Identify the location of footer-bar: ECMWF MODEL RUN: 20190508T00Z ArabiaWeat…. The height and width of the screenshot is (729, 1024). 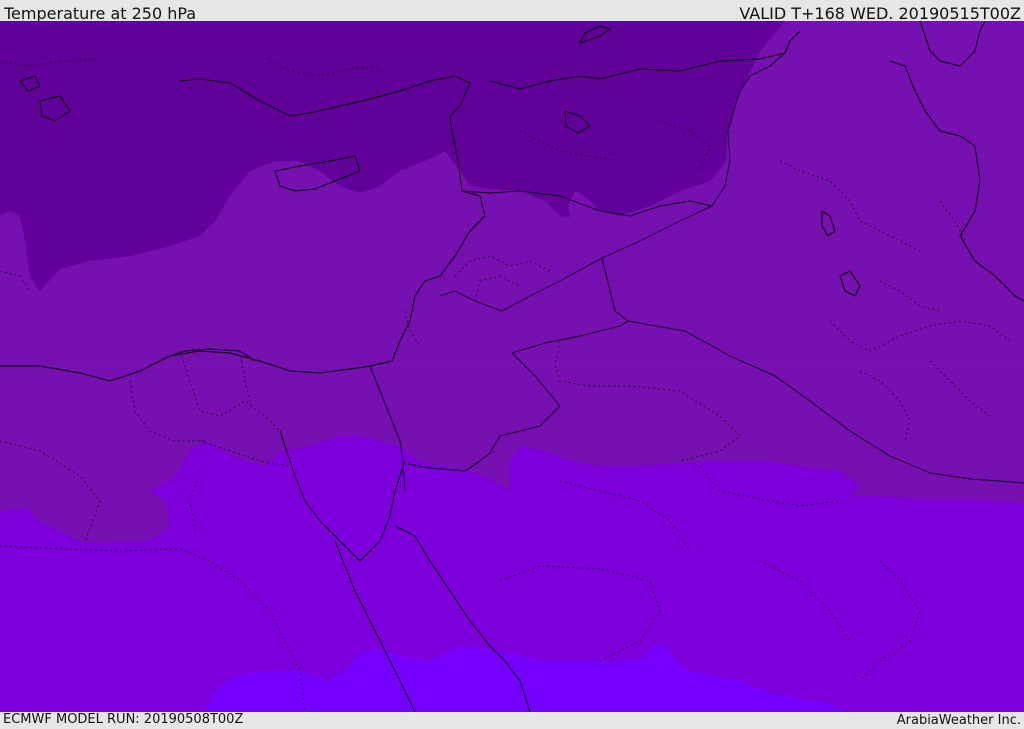
(512, 720).